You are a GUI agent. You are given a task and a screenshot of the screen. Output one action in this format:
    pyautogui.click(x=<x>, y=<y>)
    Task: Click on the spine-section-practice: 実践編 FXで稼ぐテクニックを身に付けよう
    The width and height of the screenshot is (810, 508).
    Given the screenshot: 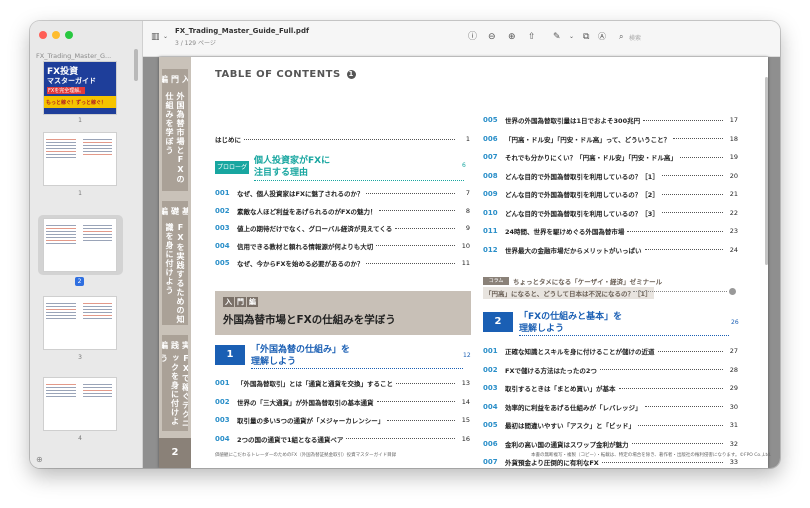 What is the action you would take?
    pyautogui.click(x=175, y=383)
    